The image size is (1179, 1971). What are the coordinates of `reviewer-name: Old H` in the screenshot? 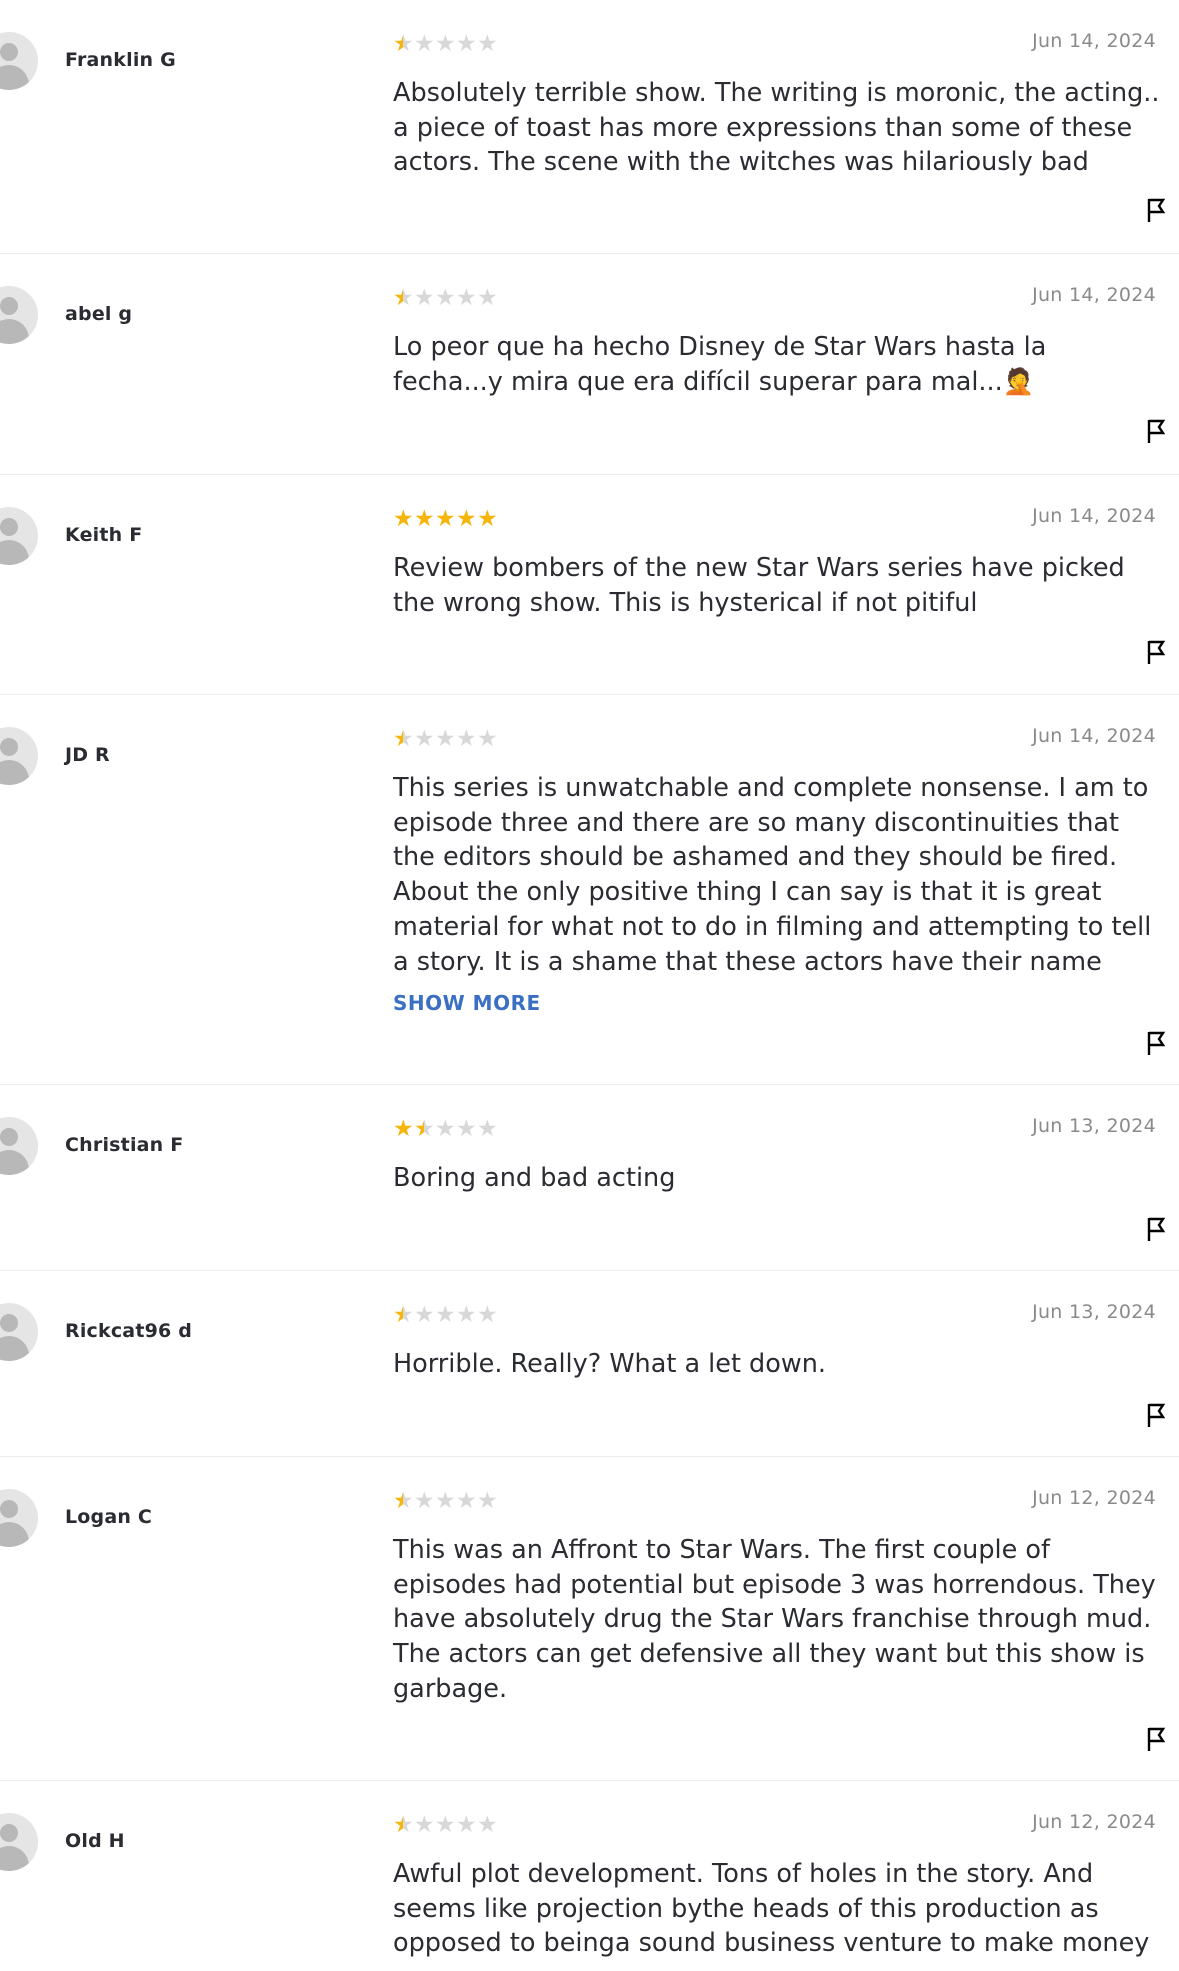 It's located at (95, 1841).